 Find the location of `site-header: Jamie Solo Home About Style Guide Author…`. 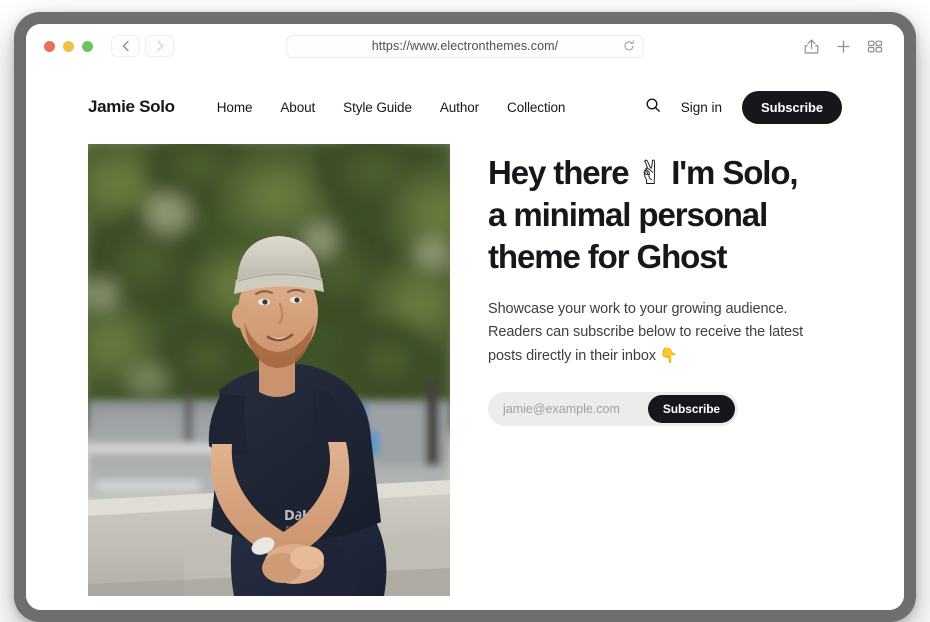

site-header: Jamie Solo Home About Style Guide Author… is located at coordinates (465, 97).